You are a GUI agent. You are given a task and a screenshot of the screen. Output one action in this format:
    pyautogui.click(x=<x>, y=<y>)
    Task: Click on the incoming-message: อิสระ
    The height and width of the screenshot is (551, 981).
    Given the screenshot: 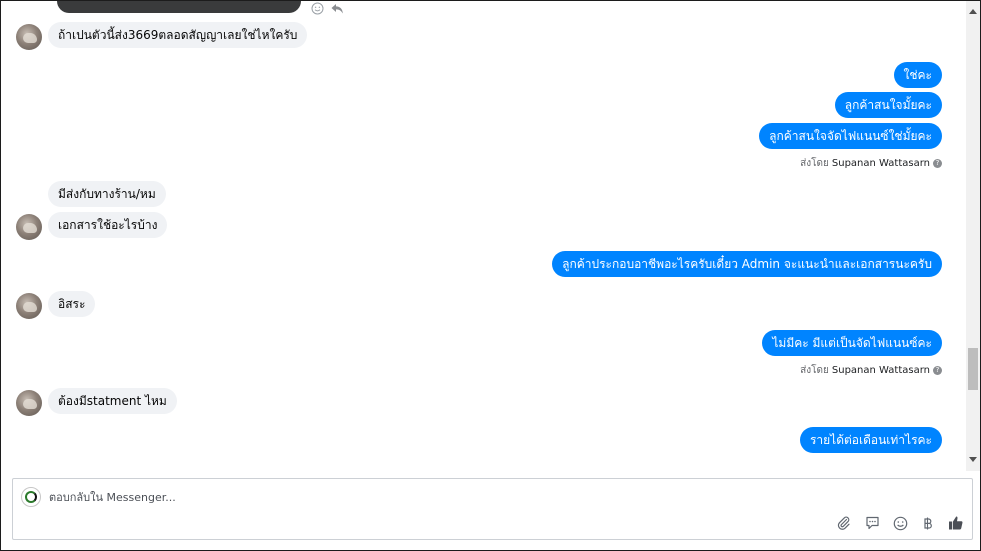 What is the action you would take?
    pyautogui.click(x=72, y=304)
    